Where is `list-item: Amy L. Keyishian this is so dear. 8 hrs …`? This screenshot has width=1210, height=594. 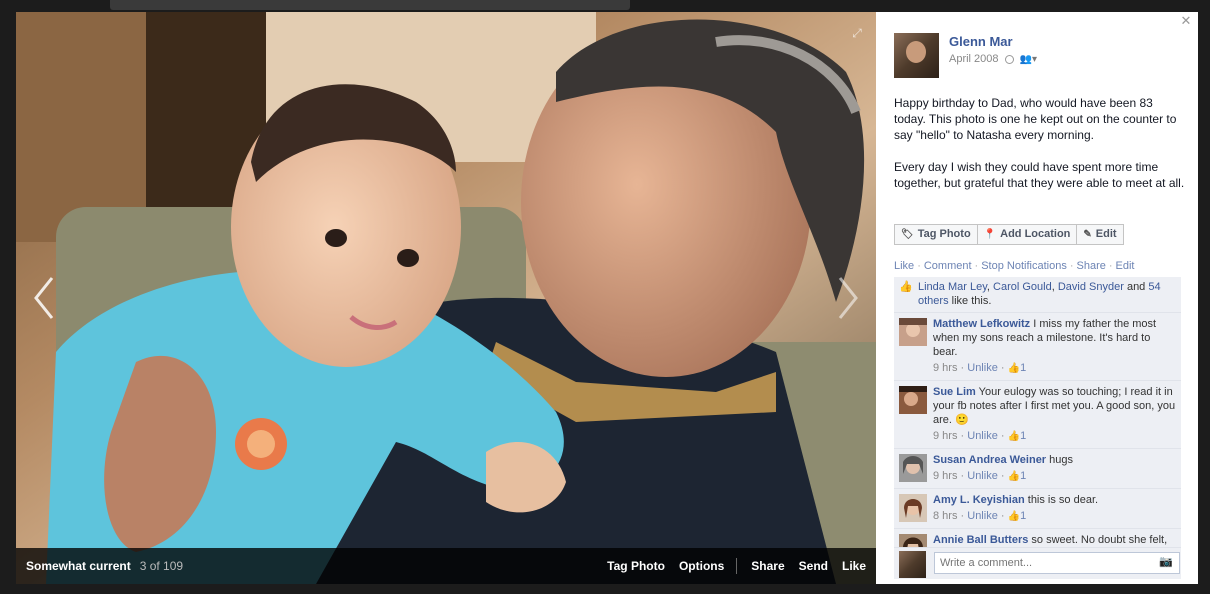
list-item: Amy L. Keyishian this is so dear. 8 hrs … is located at coordinates (1037, 508).